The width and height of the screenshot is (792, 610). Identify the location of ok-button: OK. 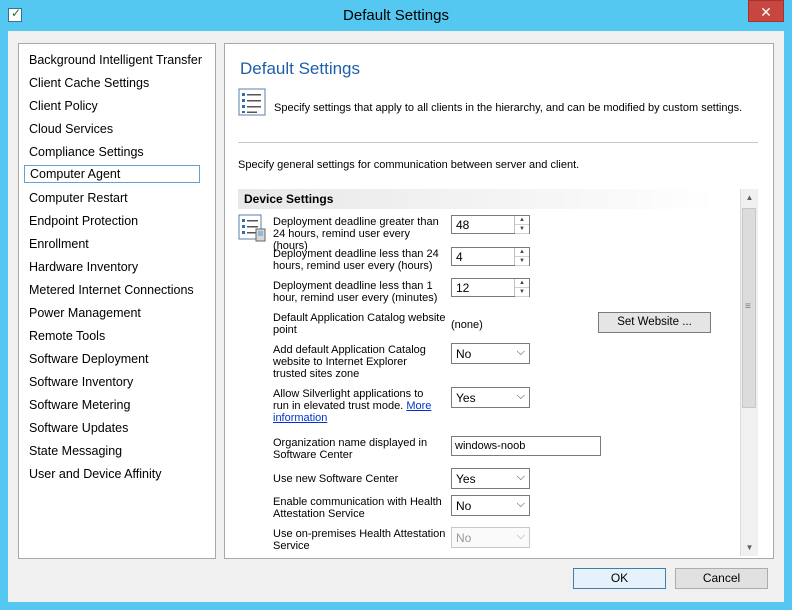
(619, 578).